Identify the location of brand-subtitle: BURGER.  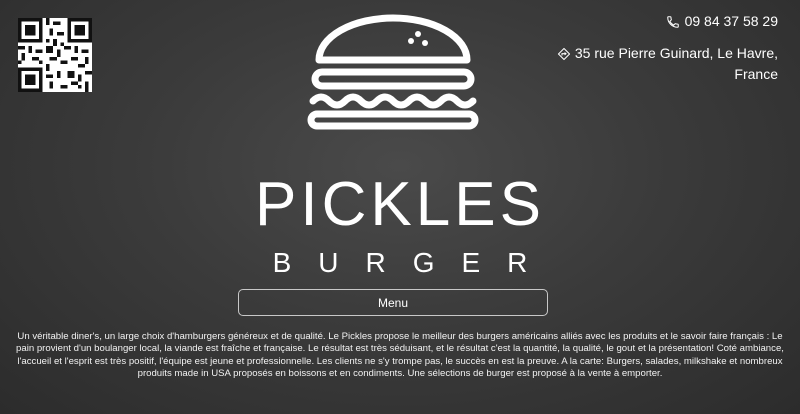
(413, 262).